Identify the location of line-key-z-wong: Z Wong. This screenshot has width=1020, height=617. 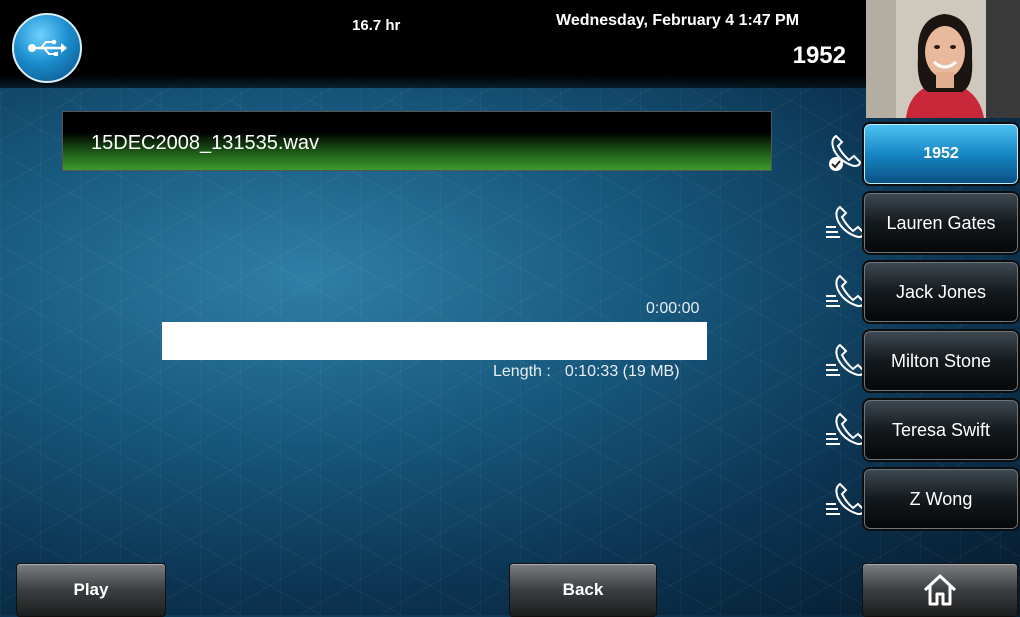
(941, 499).